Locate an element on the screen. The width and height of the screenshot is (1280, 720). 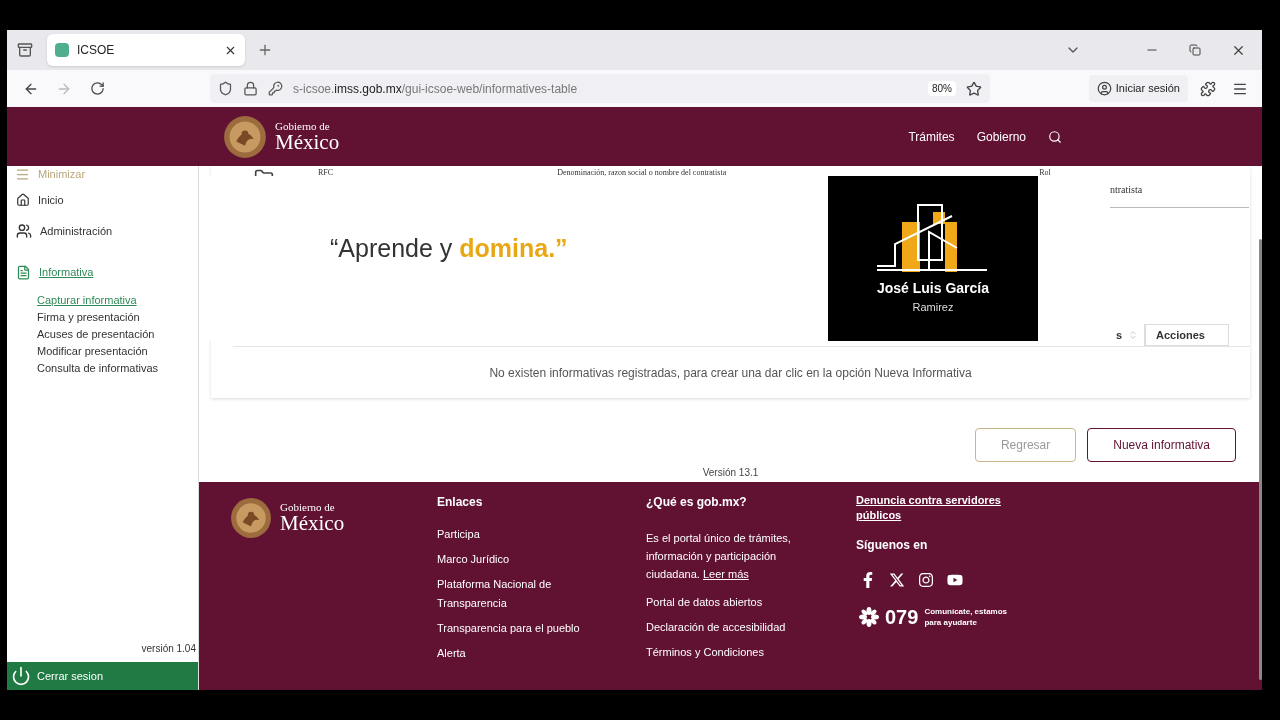
footer-link: Declaración de accesibilidad is located at coordinates (751, 627).